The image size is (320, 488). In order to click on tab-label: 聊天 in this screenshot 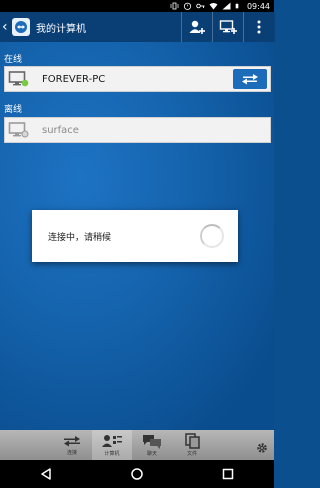, I will do `click(151, 454)`.